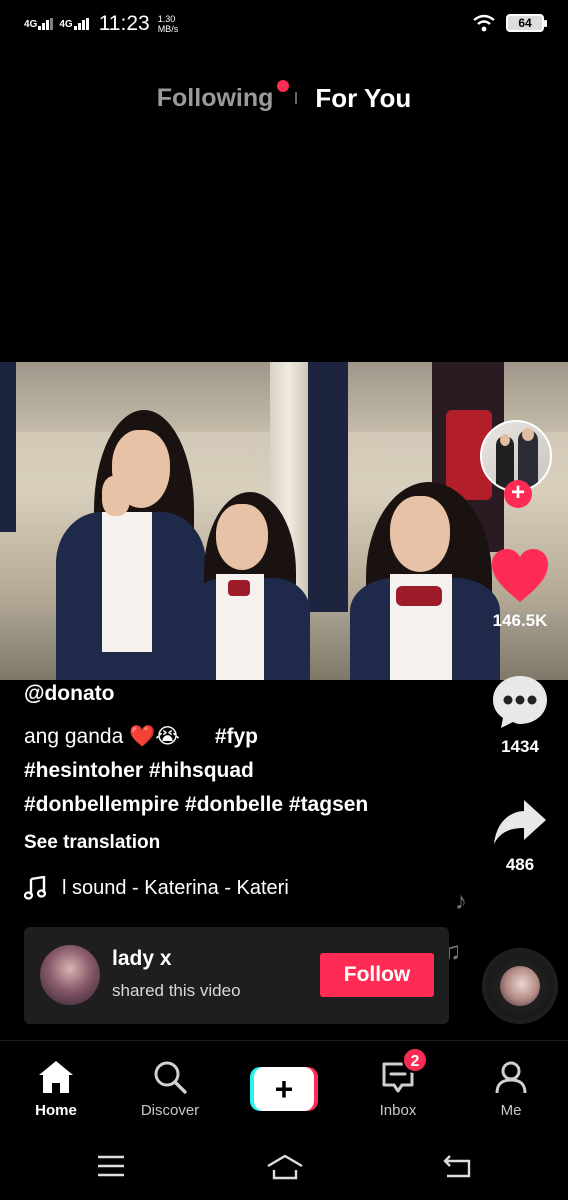 This screenshot has width=568, height=1200. I want to click on feed-tabs: Following For You, so click(284, 98).